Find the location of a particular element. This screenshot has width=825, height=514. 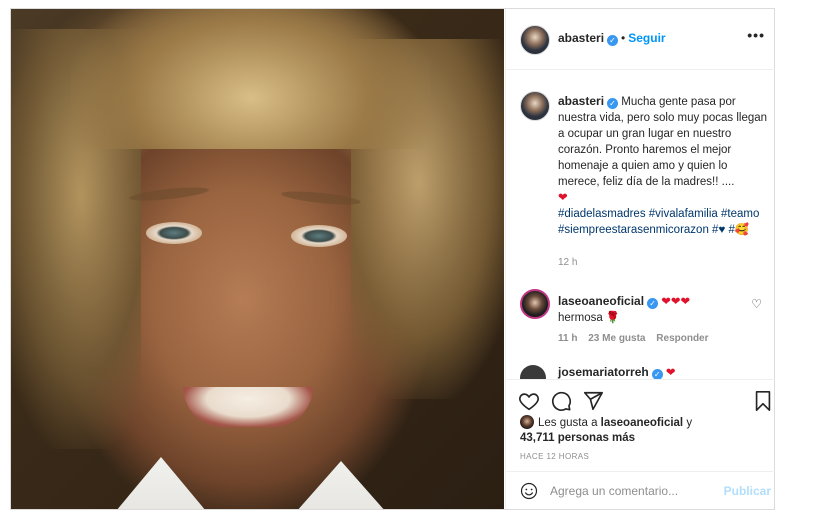

commenter-username: laseoaneoficial is located at coordinates (601, 301).